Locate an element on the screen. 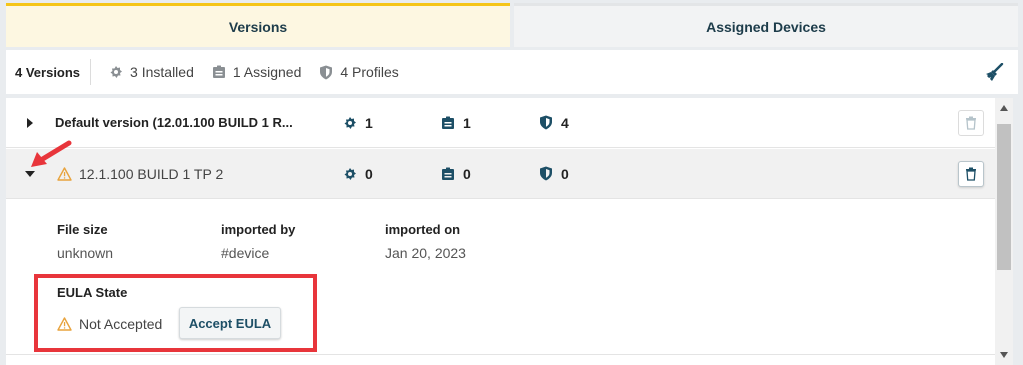  broom-icon is located at coordinates (994, 72).